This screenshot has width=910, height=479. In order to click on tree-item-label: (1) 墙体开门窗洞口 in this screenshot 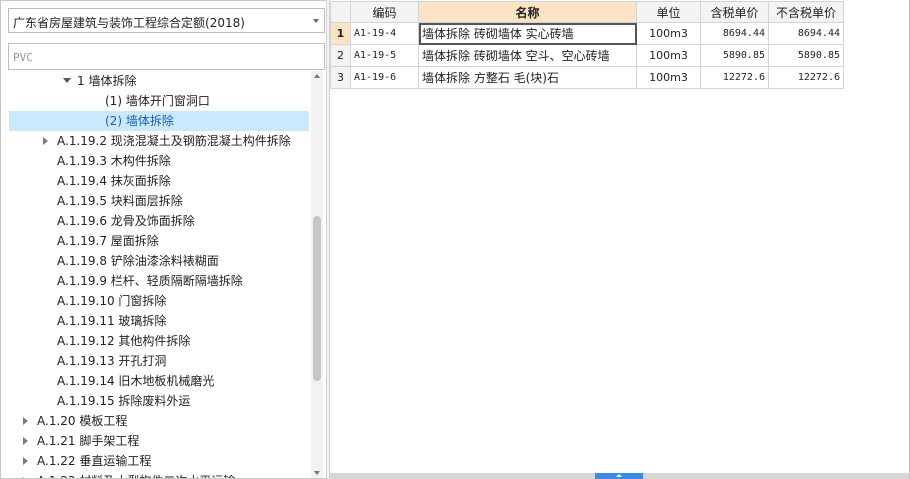, I will do `click(157, 101)`.